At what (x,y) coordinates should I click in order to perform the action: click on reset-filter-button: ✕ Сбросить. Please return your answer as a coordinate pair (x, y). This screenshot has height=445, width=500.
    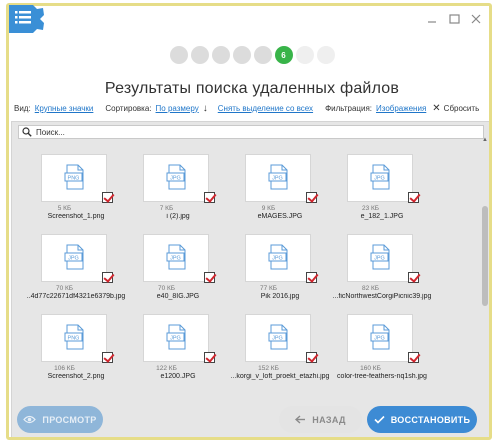
    Looking at the image, I should click on (455, 108).